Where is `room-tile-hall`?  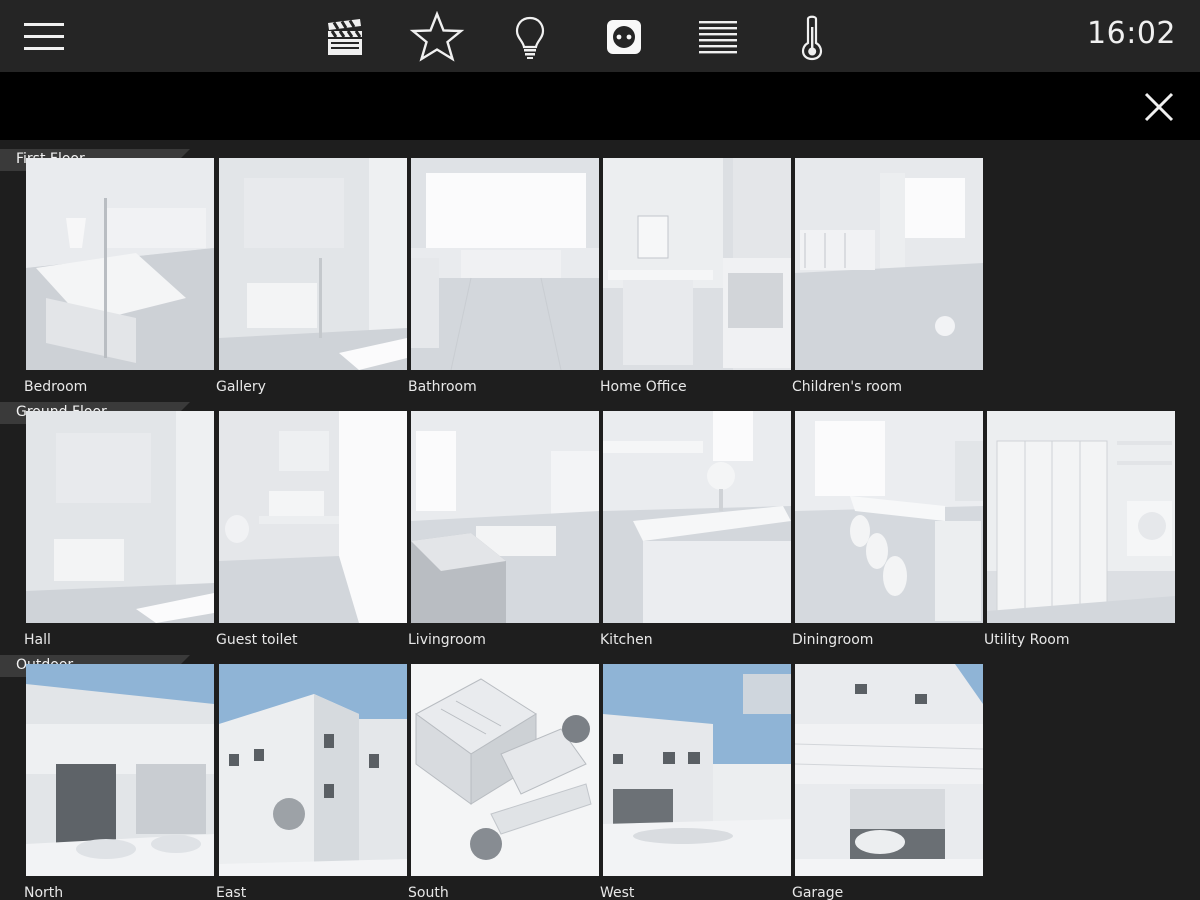 room-tile-hall is located at coordinates (120, 517).